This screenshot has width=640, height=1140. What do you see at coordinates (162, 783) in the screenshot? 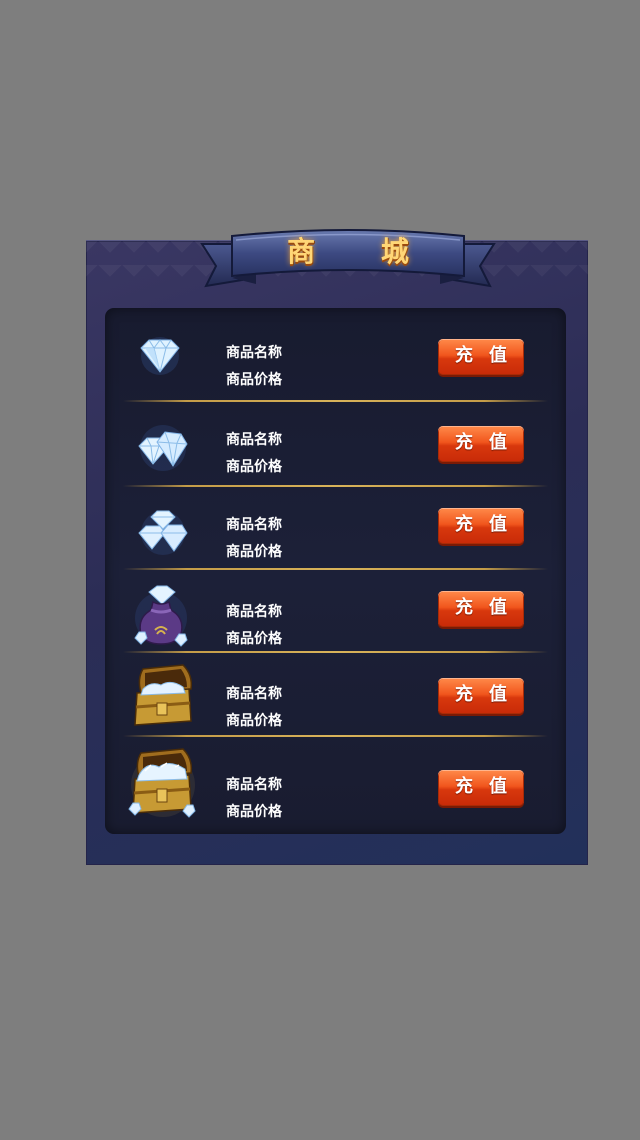
I see `large-treasure-chest-icon` at bounding box center [162, 783].